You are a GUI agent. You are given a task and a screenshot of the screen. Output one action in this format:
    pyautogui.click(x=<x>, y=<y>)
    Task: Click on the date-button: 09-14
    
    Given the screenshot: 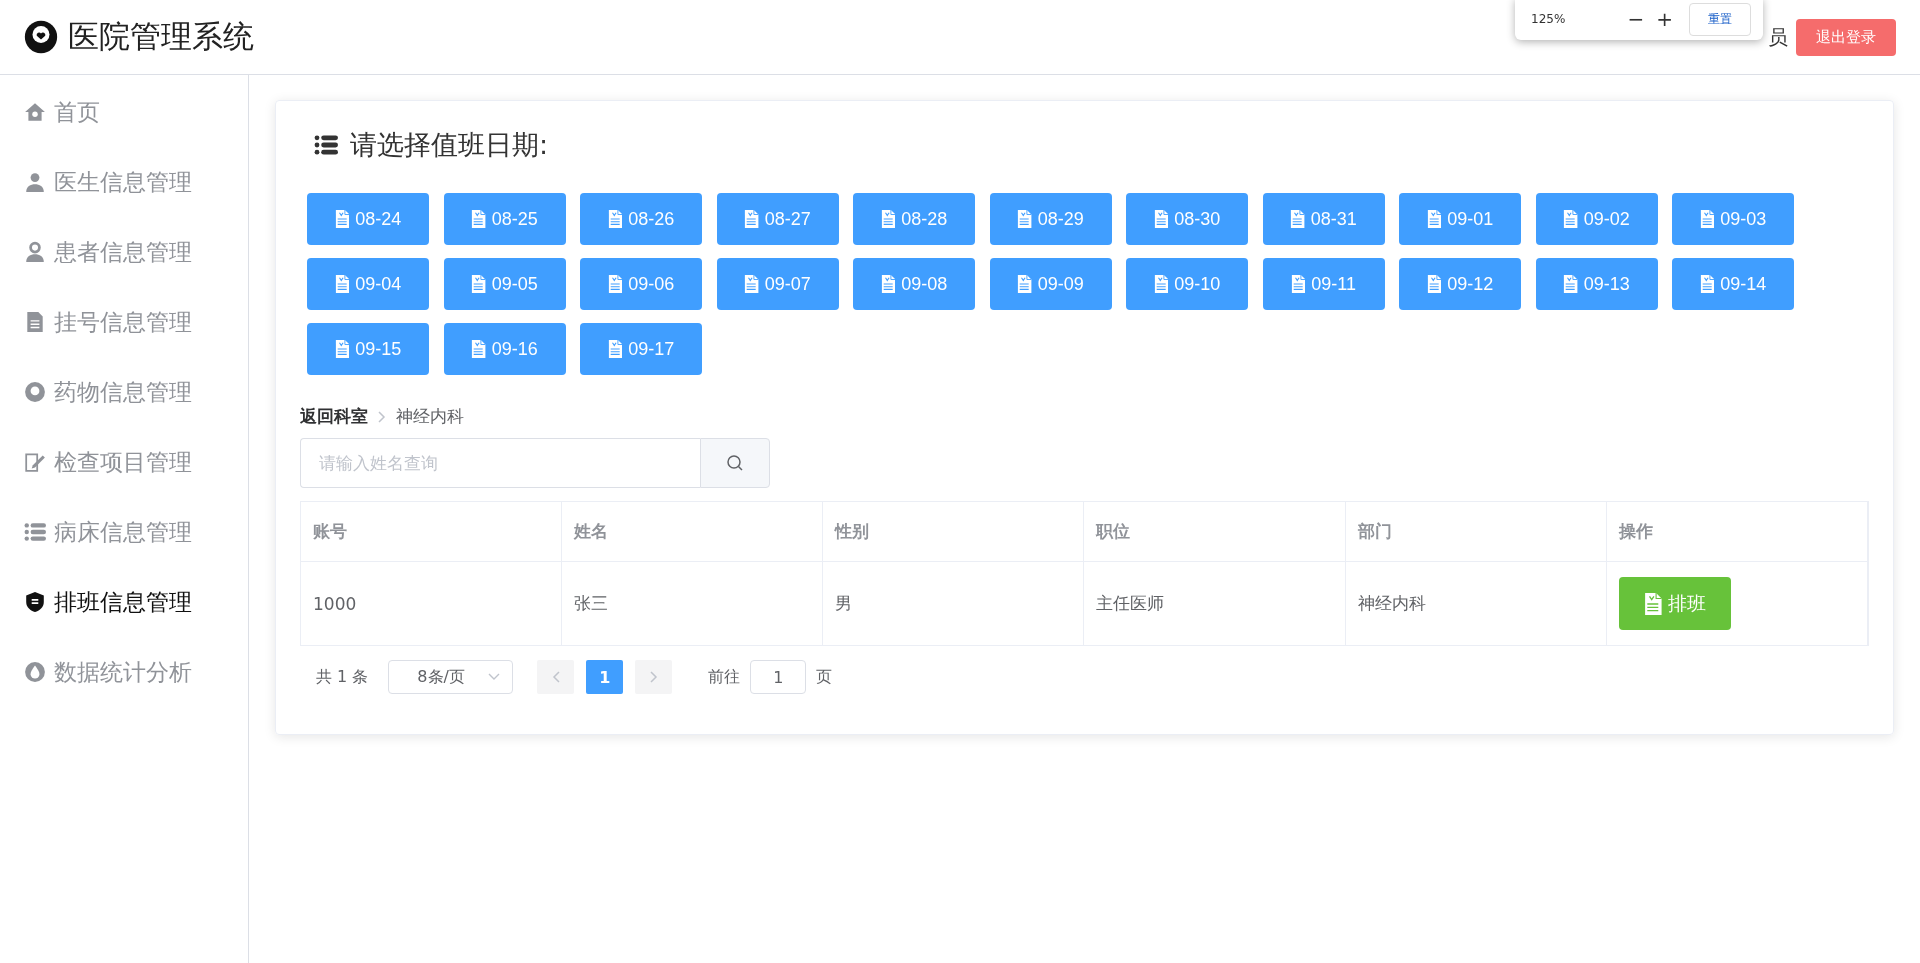 What is the action you would take?
    pyautogui.click(x=1733, y=284)
    